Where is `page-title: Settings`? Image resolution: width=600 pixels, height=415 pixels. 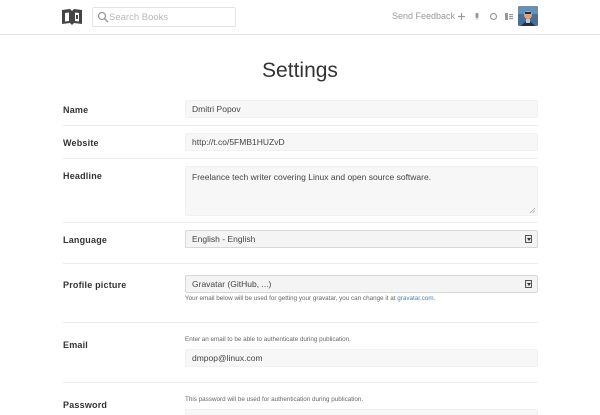 page-title: Settings is located at coordinates (300, 70).